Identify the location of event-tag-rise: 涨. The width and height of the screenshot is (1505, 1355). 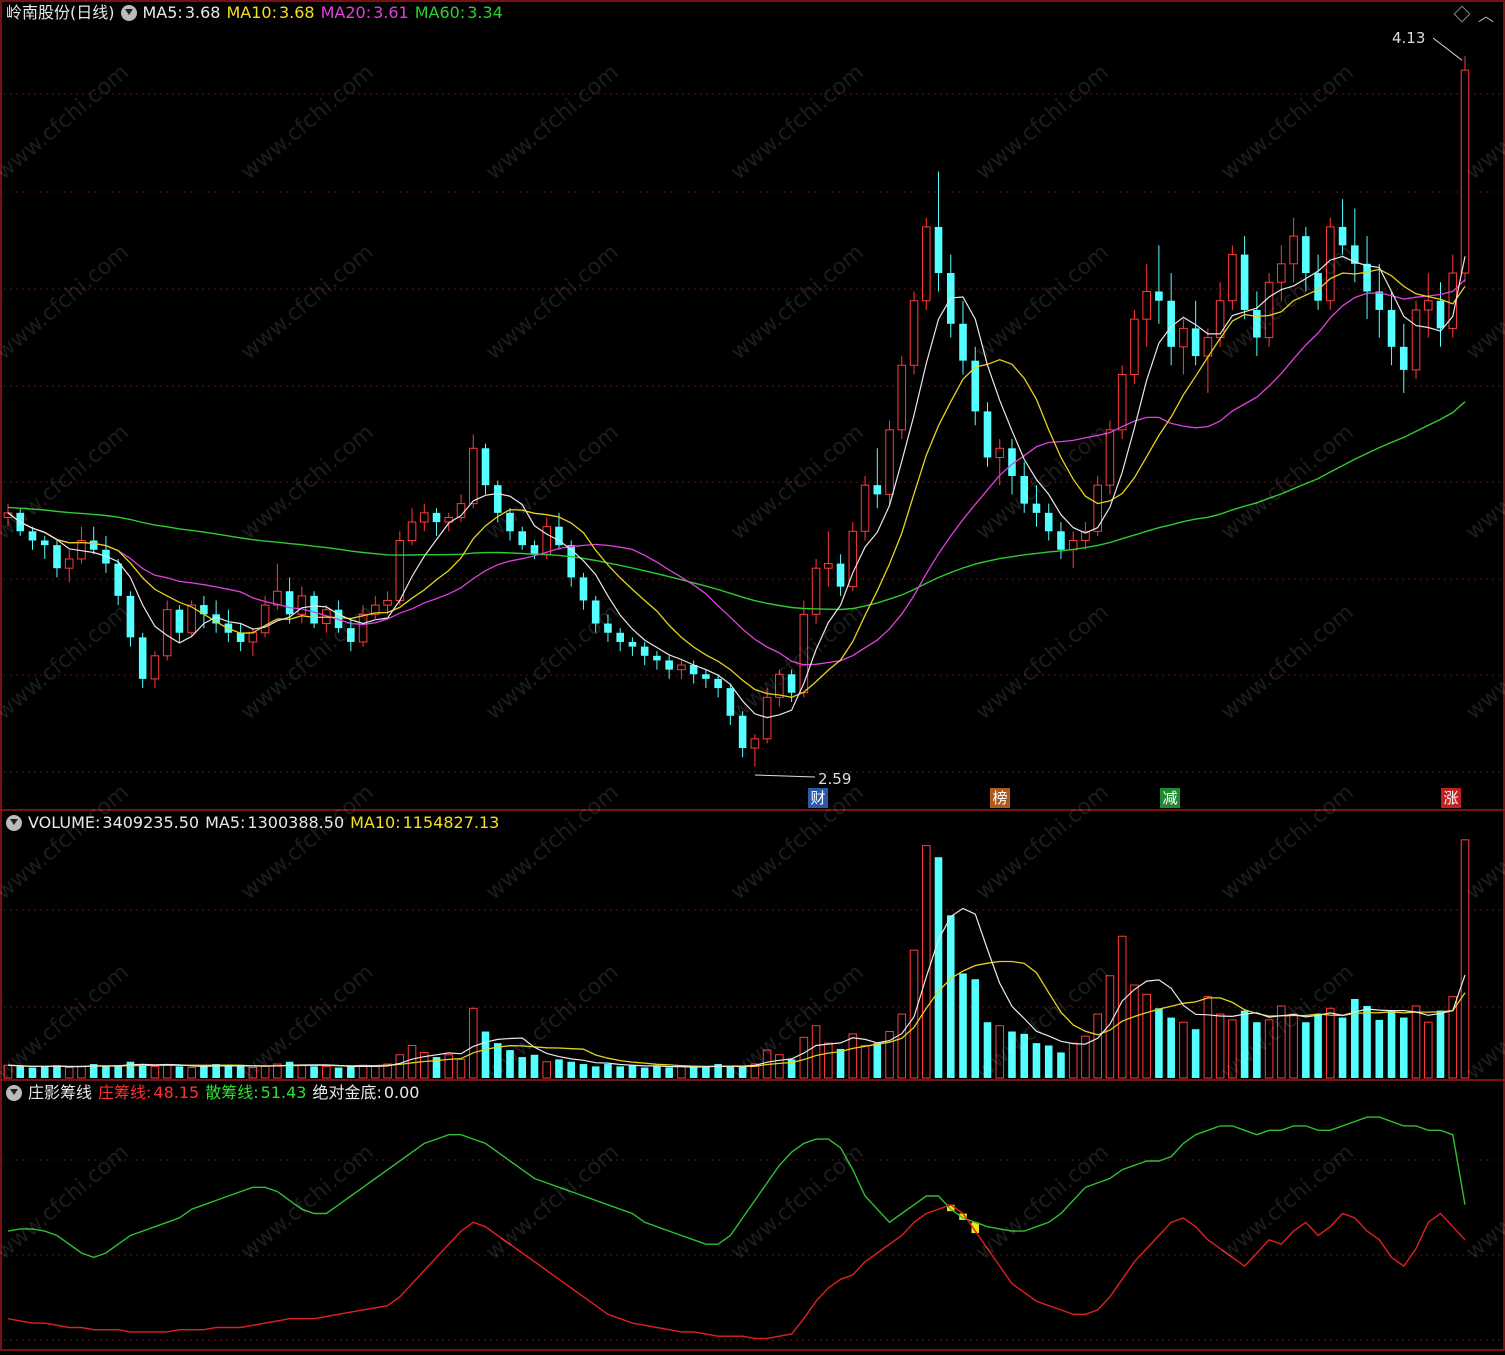
(1451, 798).